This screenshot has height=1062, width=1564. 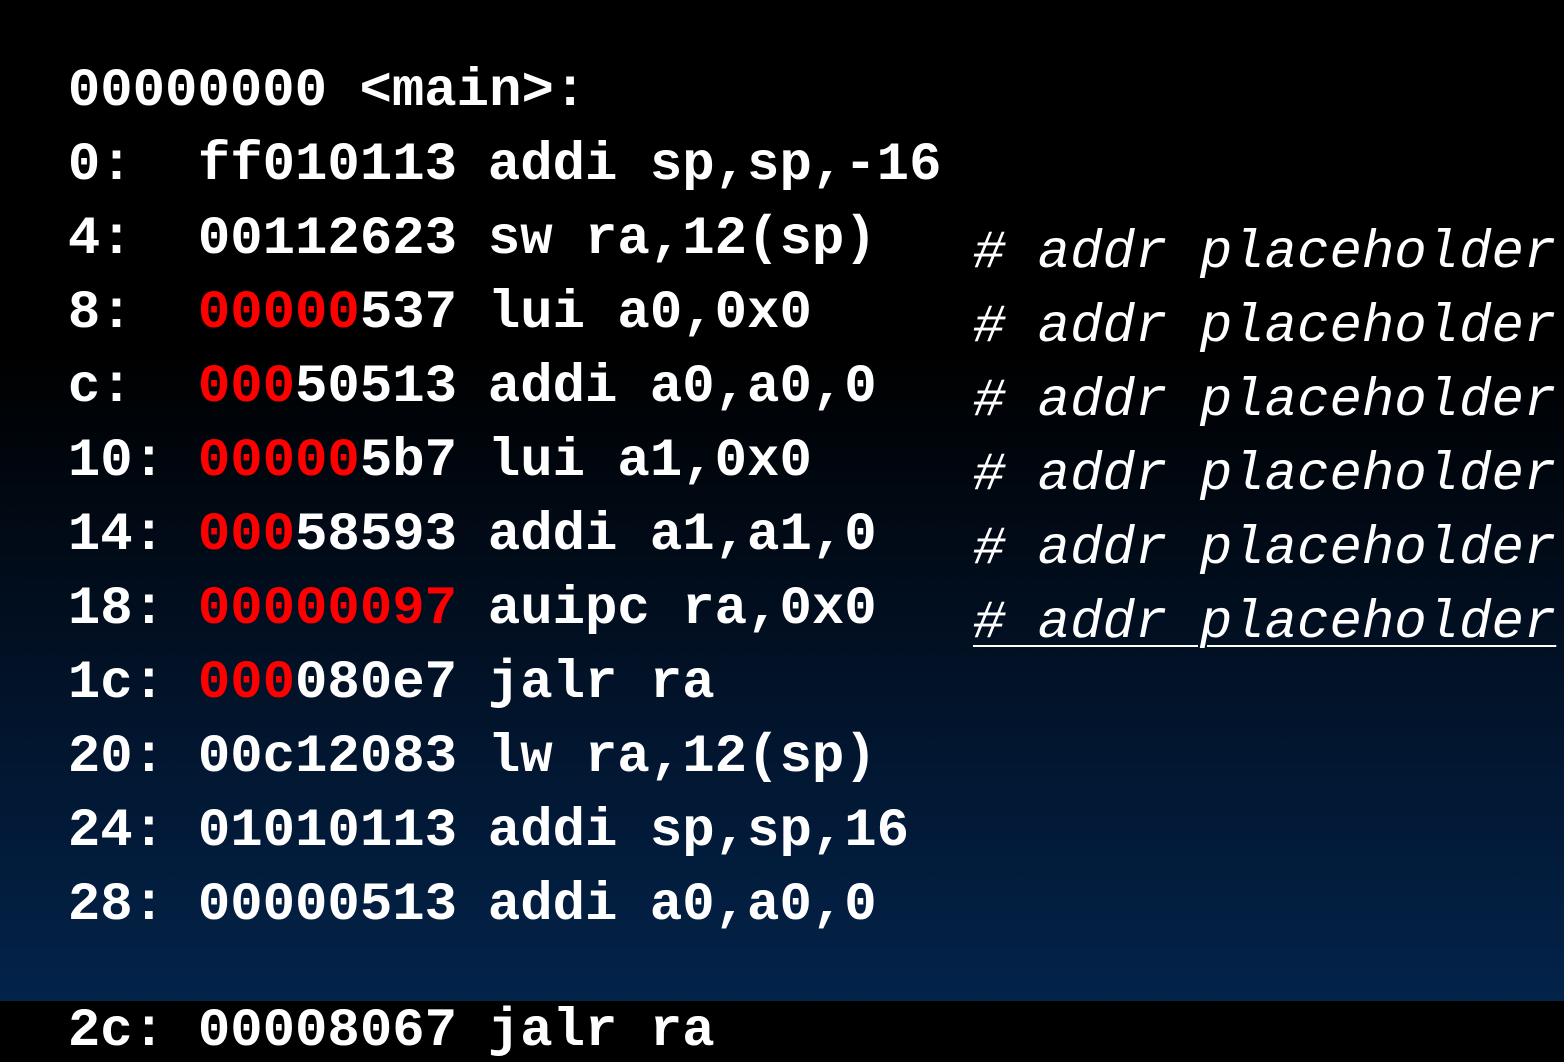 I want to click on instruction: jalr ra, so click(x=601, y=1031).